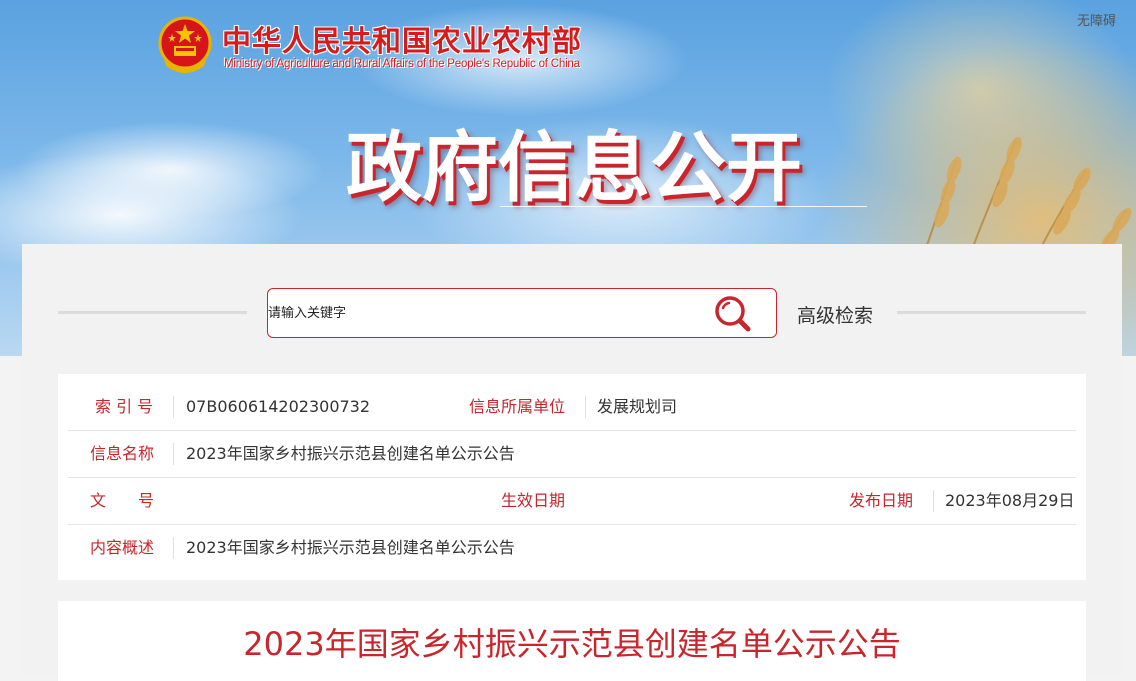 This screenshot has width=1136, height=681. What do you see at coordinates (572, 407) in the screenshot?
I see `info-row-index: 索 引 号 07B060614202300732 信息所属单位 发展规划司` at bounding box center [572, 407].